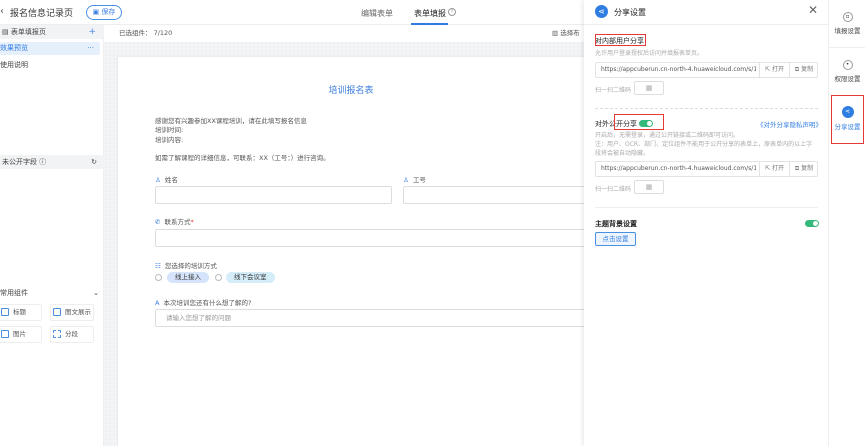 Image resolution: width=865 pixels, height=446 pixels. What do you see at coordinates (169, 130) in the screenshot?
I see `intro-line: 培训时间:` at bounding box center [169, 130].